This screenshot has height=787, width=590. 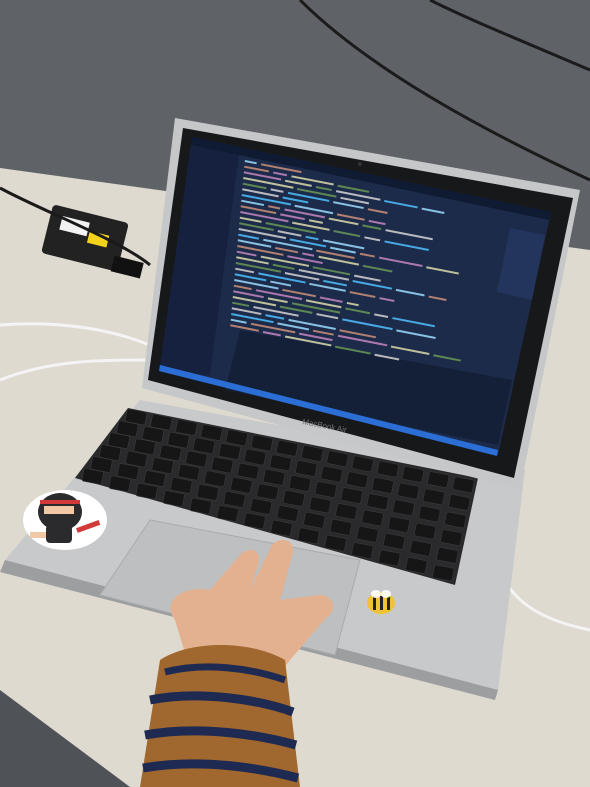 I want to click on bee-sticker, so click(x=381, y=602).